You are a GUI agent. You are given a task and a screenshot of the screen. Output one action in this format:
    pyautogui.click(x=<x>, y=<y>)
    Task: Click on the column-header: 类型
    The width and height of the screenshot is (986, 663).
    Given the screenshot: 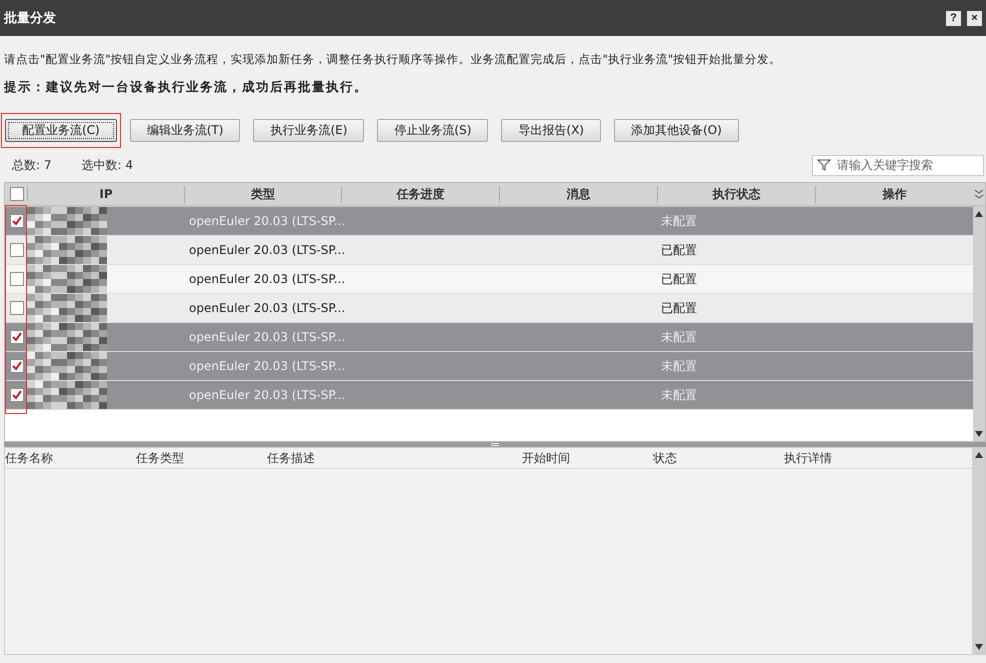 What is the action you would take?
    pyautogui.click(x=262, y=194)
    